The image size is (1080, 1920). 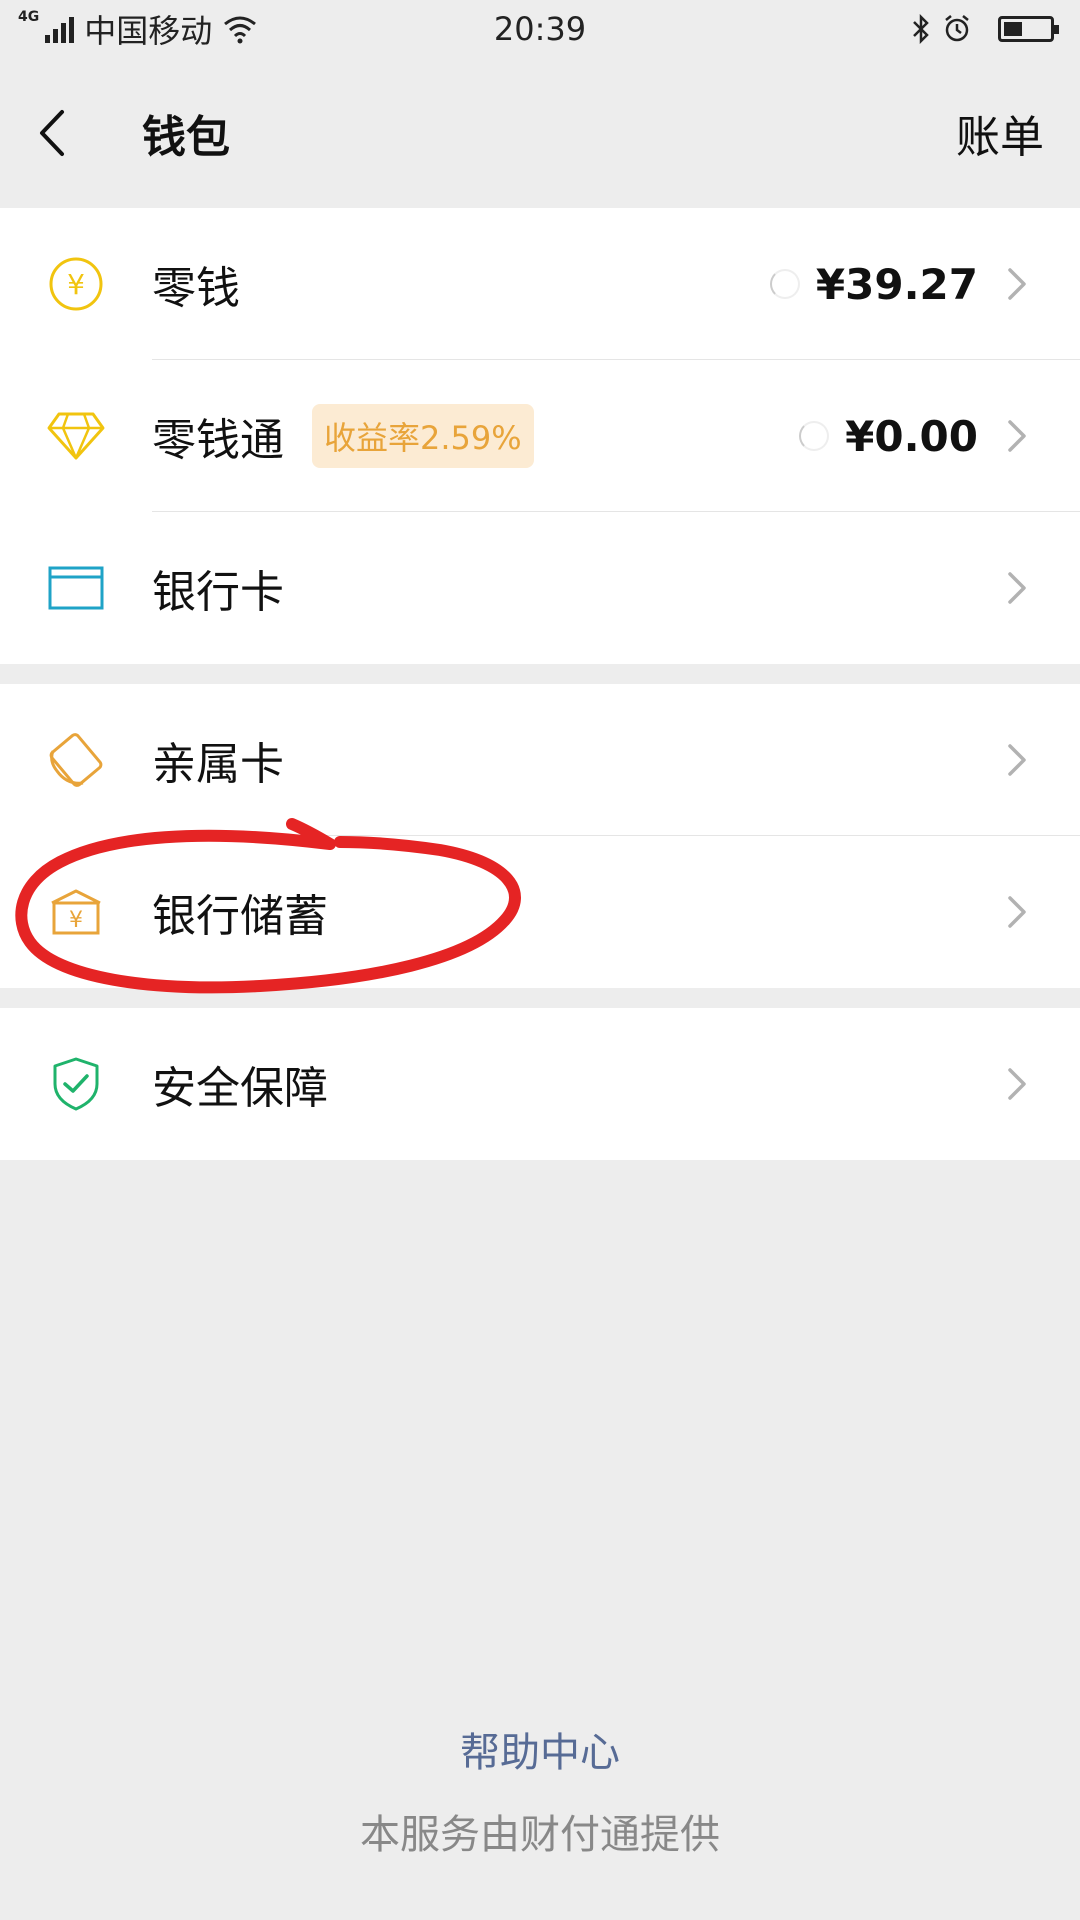 What do you see at coordinates (540, 284) in the screenshot?
I see `wallet-item-change: ¥ 零钱 ¥39.27` at bounding box center [540, 284].